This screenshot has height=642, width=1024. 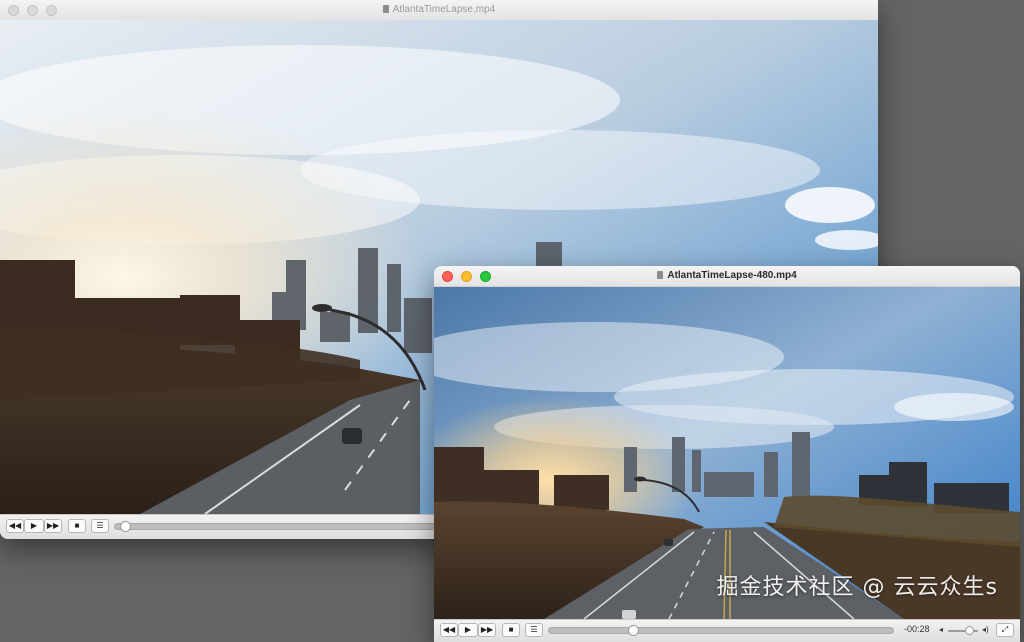 I want to click on speaker-low-icon: ◂, so click(x=941, y=629).